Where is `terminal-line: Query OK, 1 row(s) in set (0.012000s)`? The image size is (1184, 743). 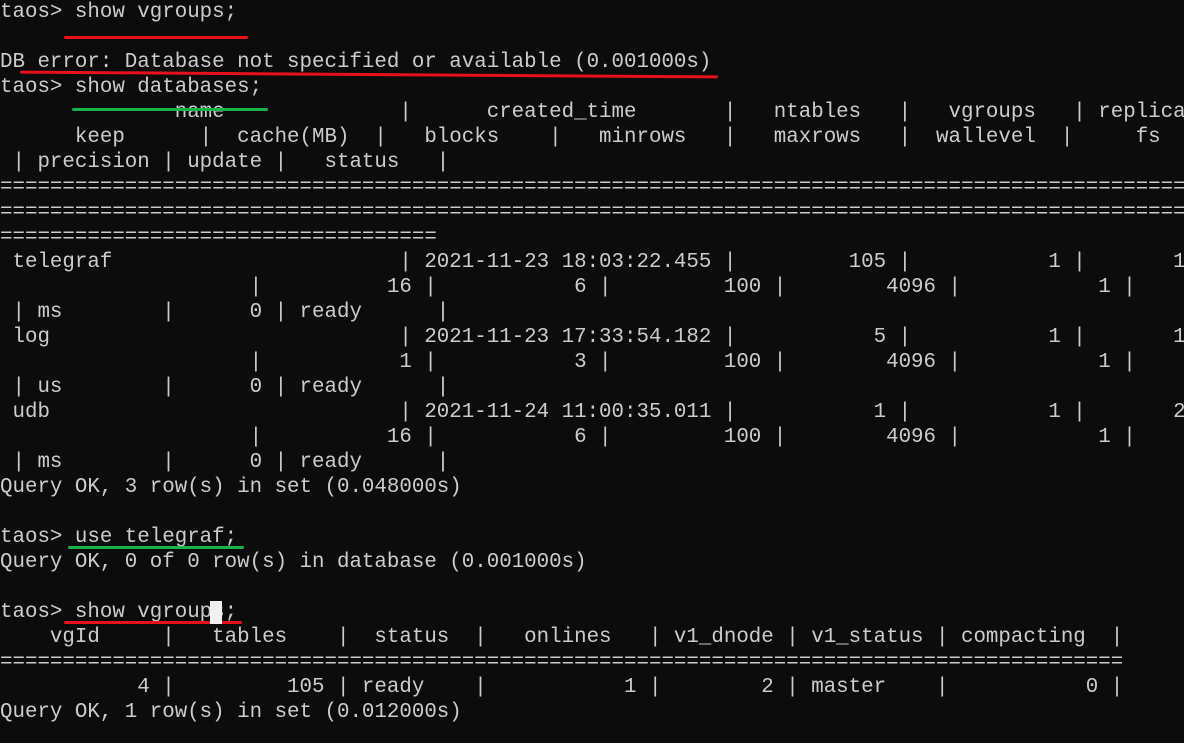
terminal-line: Query OK, 1 row(s) in set (0.012000s) is located at coordinates (231, 712).